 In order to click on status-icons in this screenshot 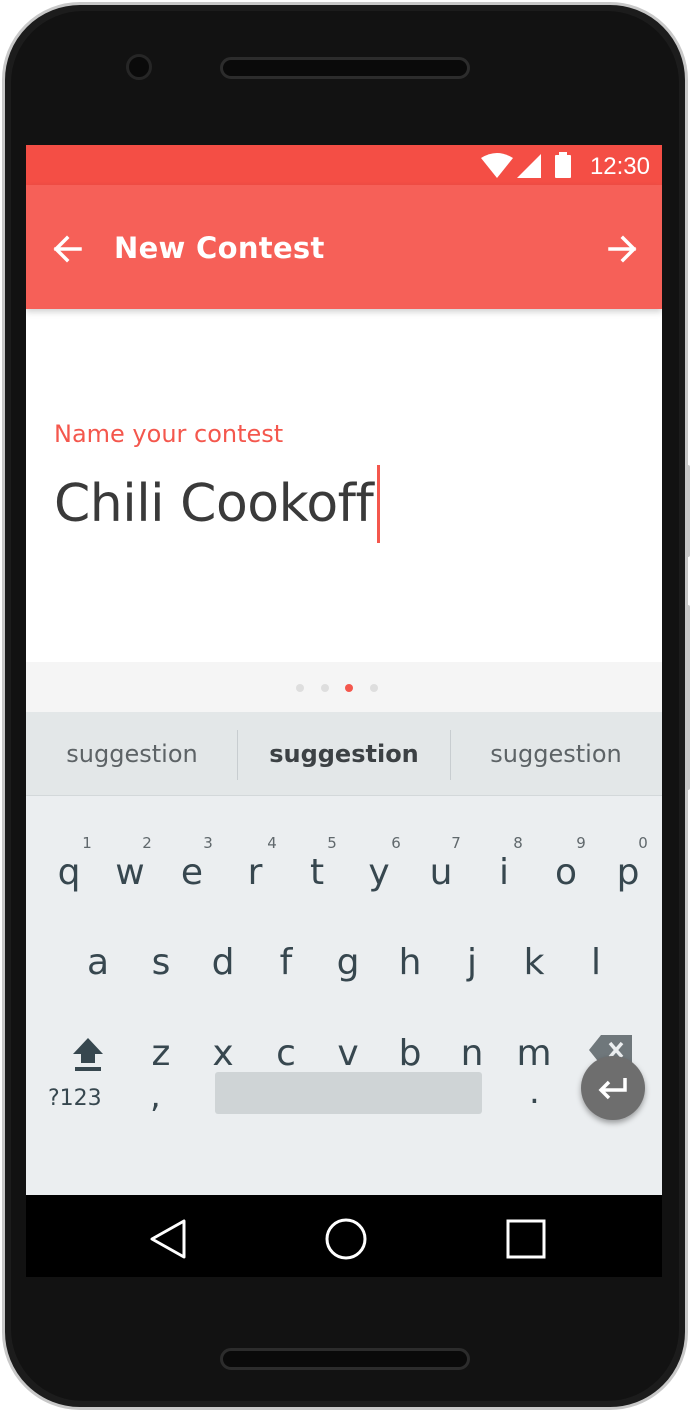, I will do `click(526, 165)`.